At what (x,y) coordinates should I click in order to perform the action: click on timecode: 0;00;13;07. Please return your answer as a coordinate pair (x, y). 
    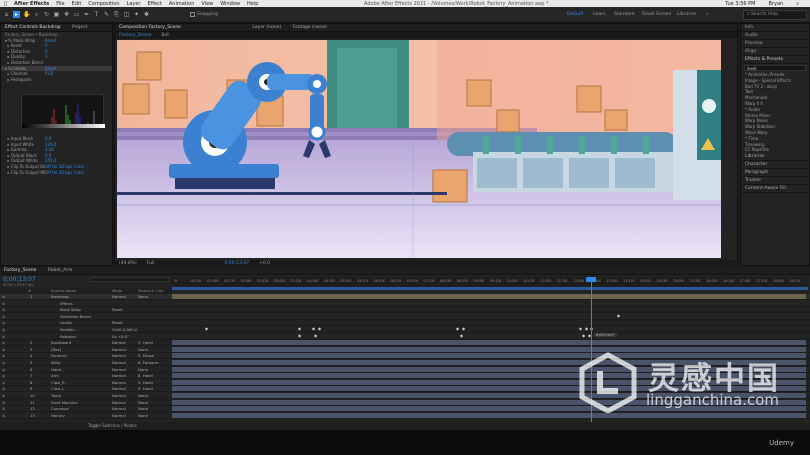
    Looking at the image, I should click on (19, 279).